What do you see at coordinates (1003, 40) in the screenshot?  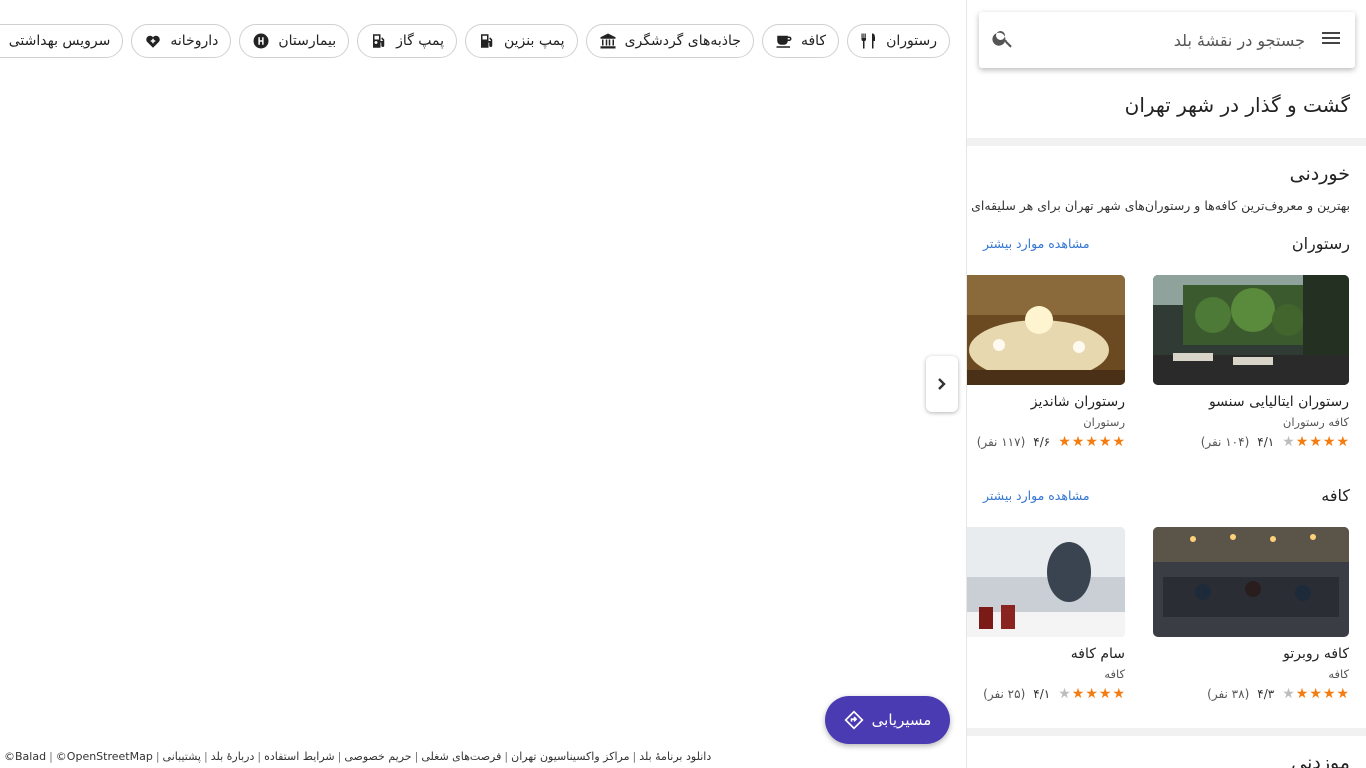 I see `search-icon` at bounding box center [1003, 40].